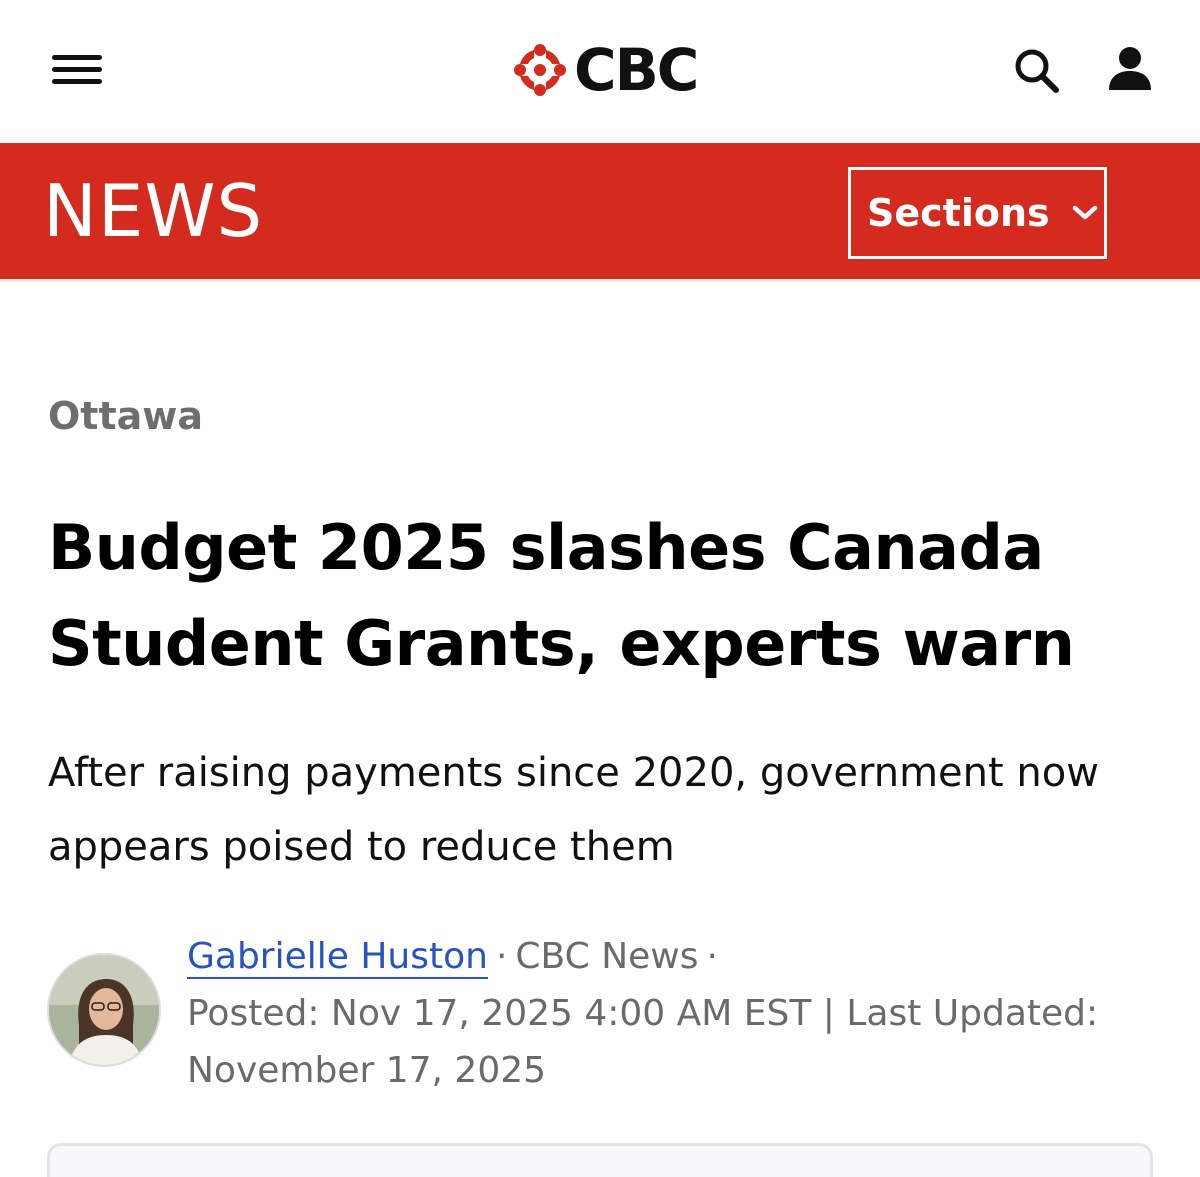 Image resolution: width=1200 pixels, height=1177 pixels. What do you see at coordinates (636, 70) in the screenshot?
I see `logo-wordmark: CBC` at bounding box center [636, 70].